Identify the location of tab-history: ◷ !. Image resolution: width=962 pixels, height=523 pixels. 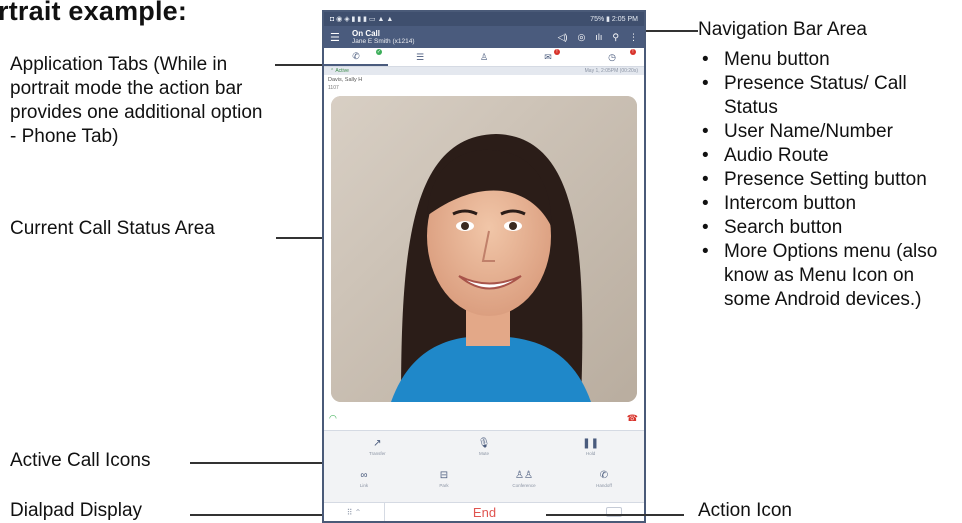
(612, 57).